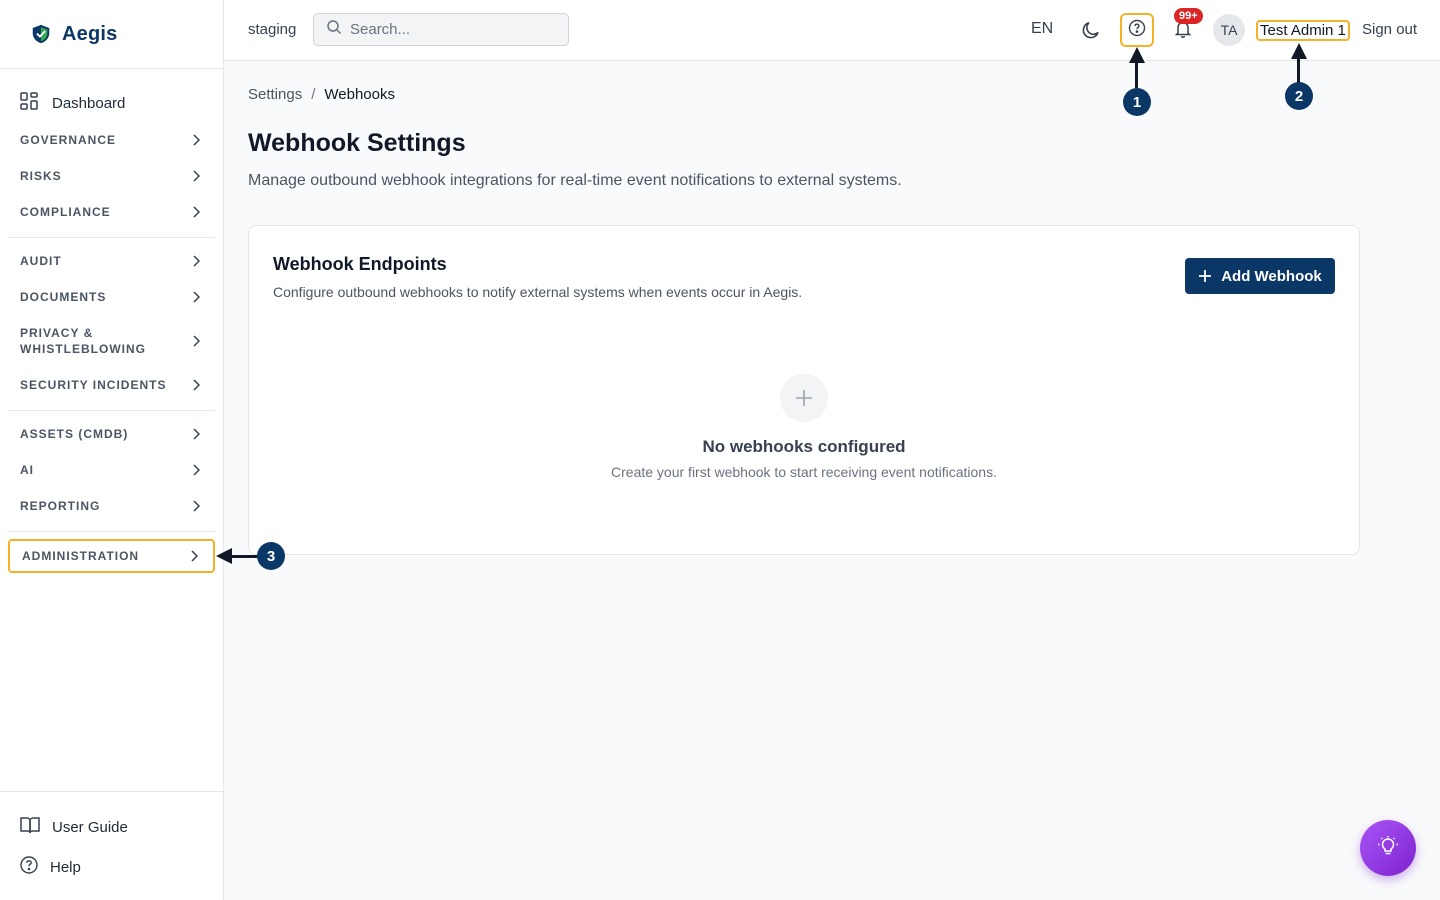 Image resolution: width=1440 pixels, height=900 pixels. I want to click on sign-out-link: Sign out, so click(1389, 29).